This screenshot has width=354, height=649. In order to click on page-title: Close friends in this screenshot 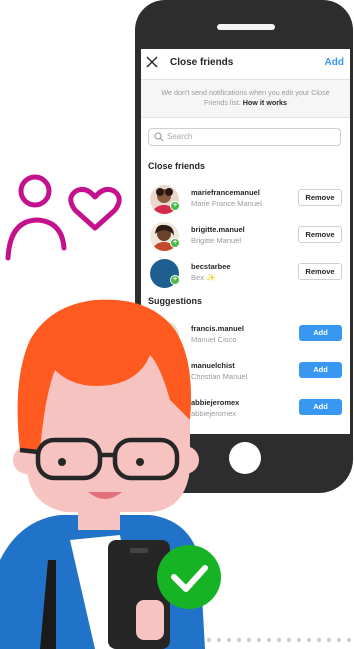, I will do `click(202, 62)`.